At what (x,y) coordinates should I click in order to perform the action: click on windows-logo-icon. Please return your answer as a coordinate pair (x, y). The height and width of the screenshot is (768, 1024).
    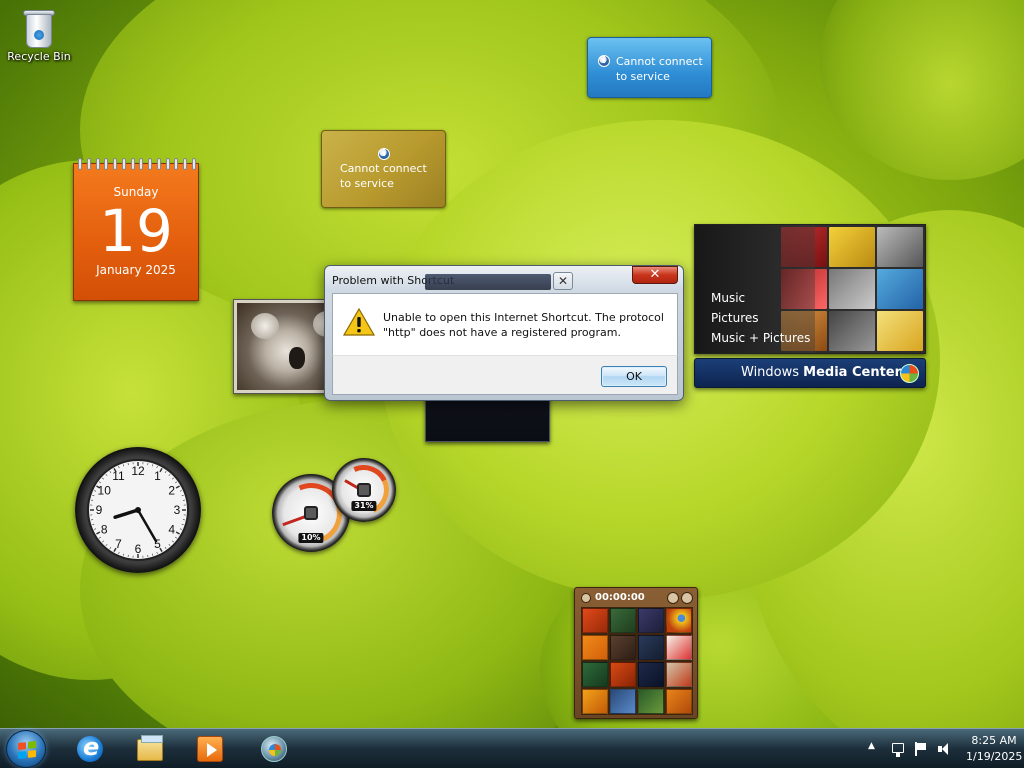
    Looking at the image, I should click on (27, 750).